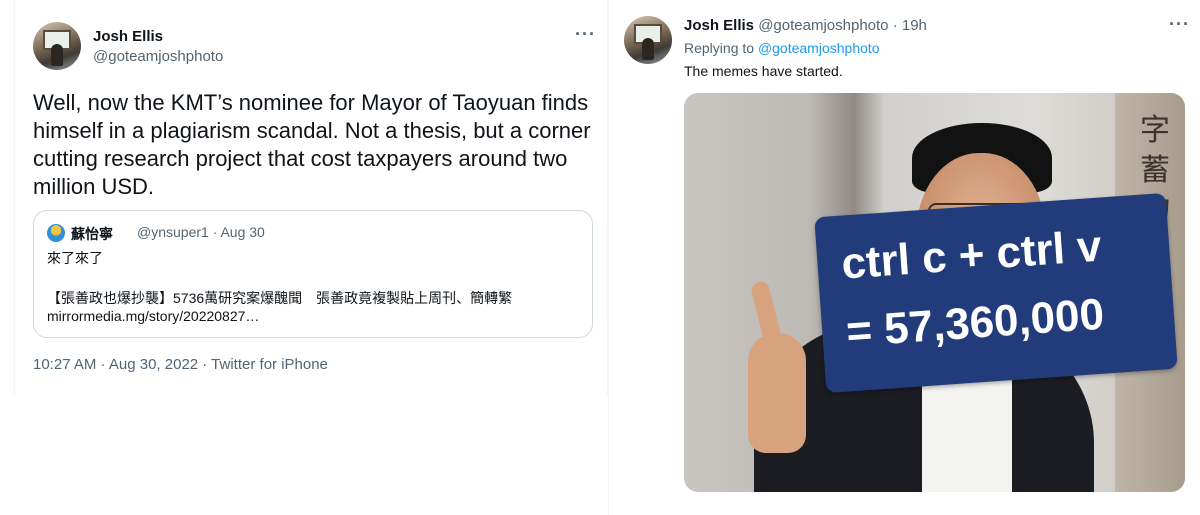 The image size is (1200, 515). I want to click on pointing-hand, so click(777, 393).